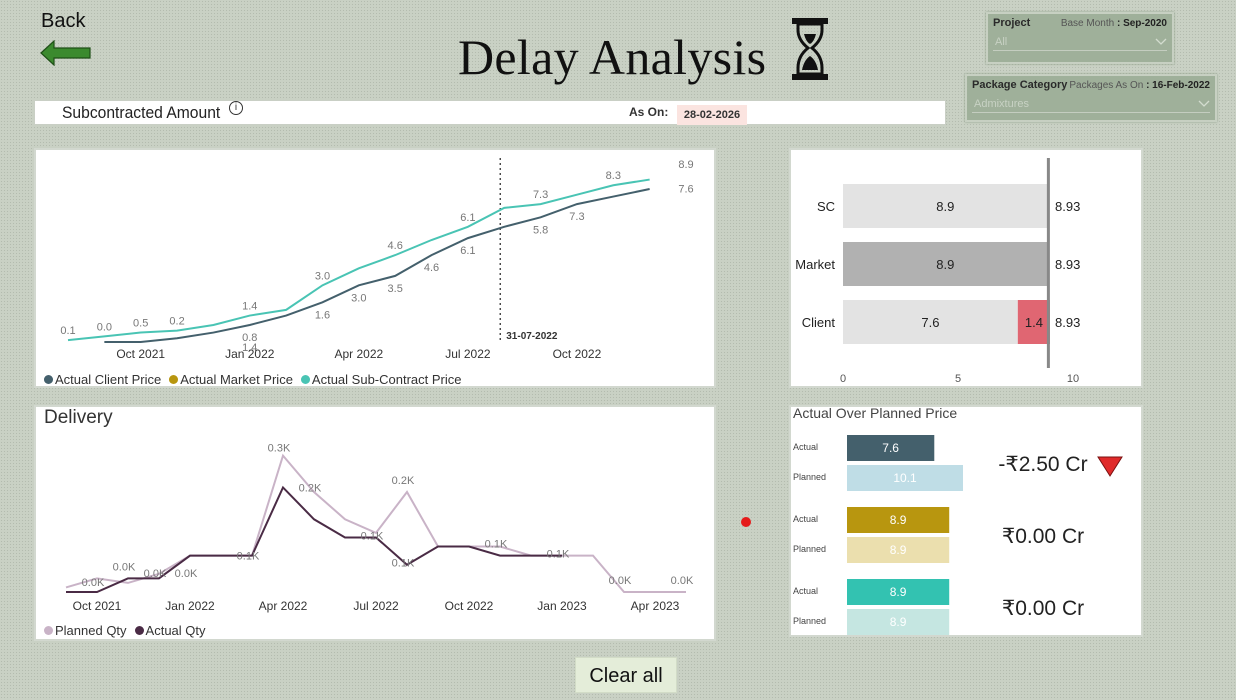  I want to click on data-label: 0.2, so click(176, 322).